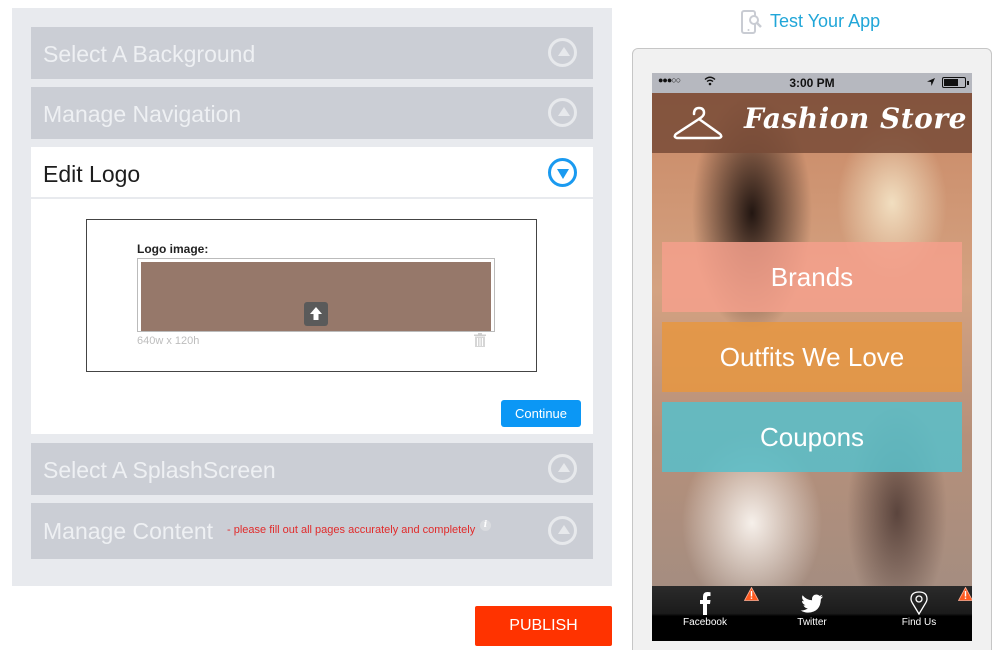  I want to click on upload-arrow-icon, so click(316, 313).